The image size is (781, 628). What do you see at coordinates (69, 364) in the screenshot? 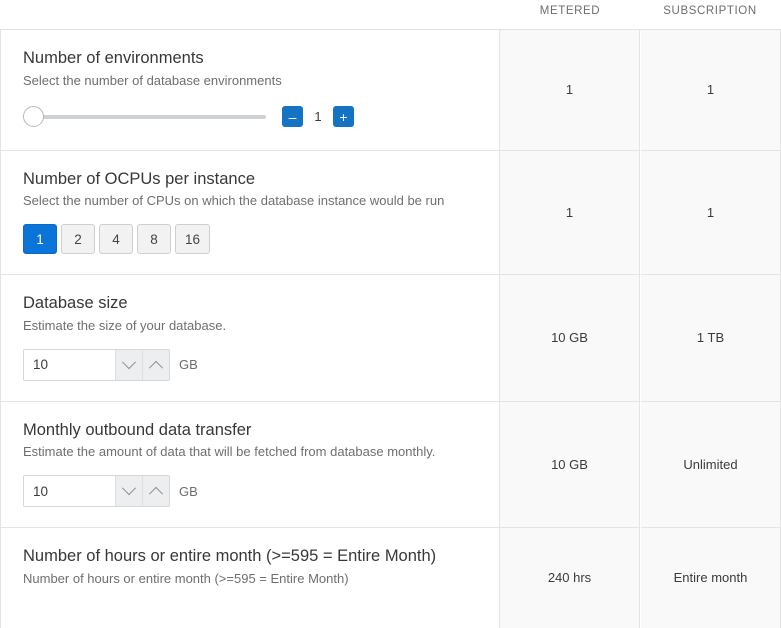
I see `database-size-input` at bounding box center [69, 364].